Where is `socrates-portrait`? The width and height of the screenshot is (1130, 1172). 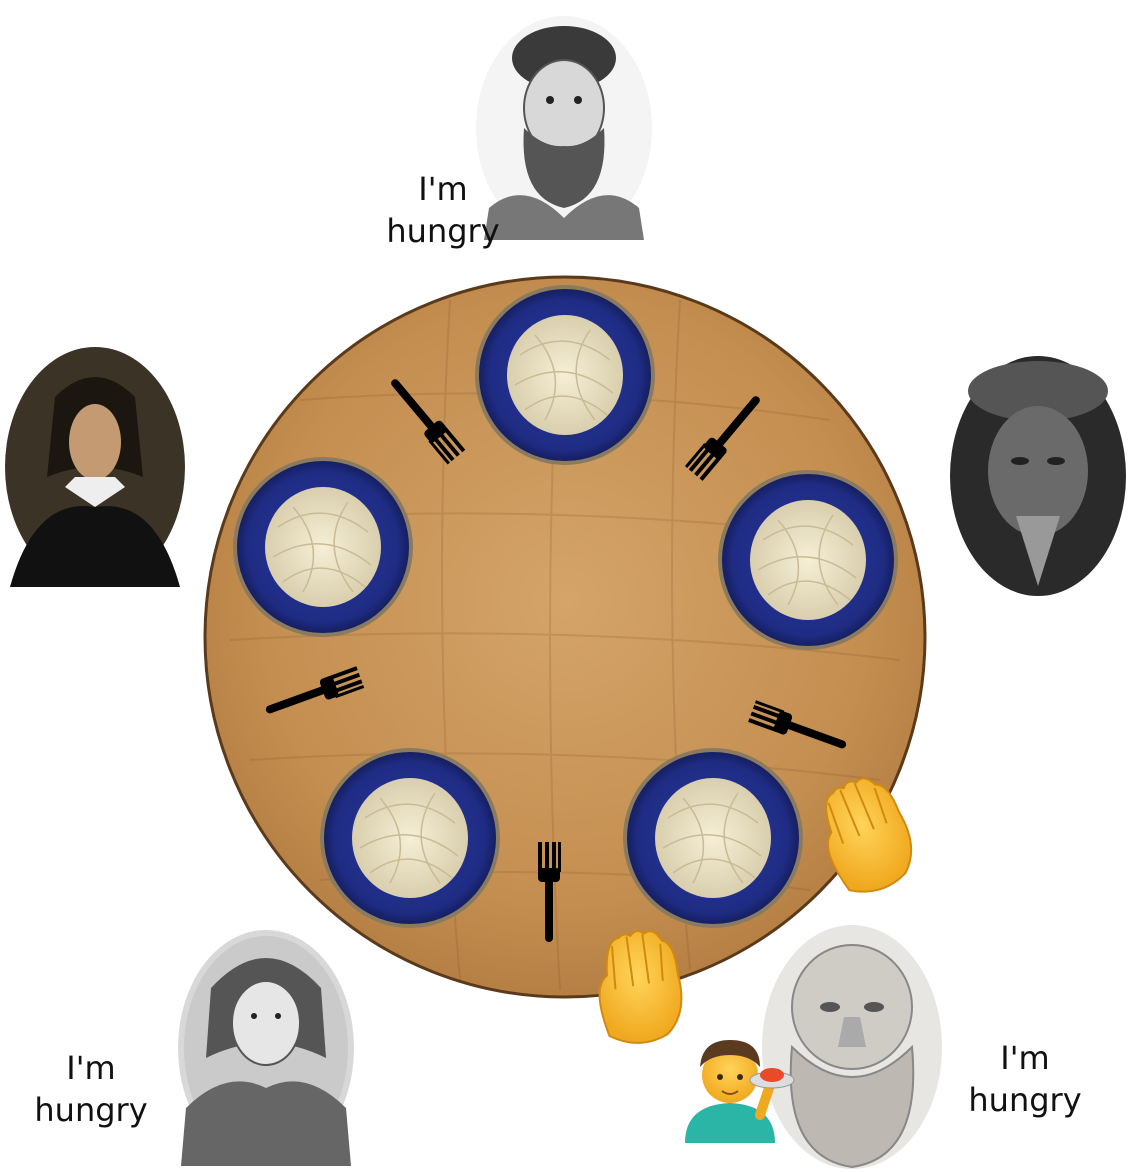 socrates-portrait is located at coordinates (852, 1047).